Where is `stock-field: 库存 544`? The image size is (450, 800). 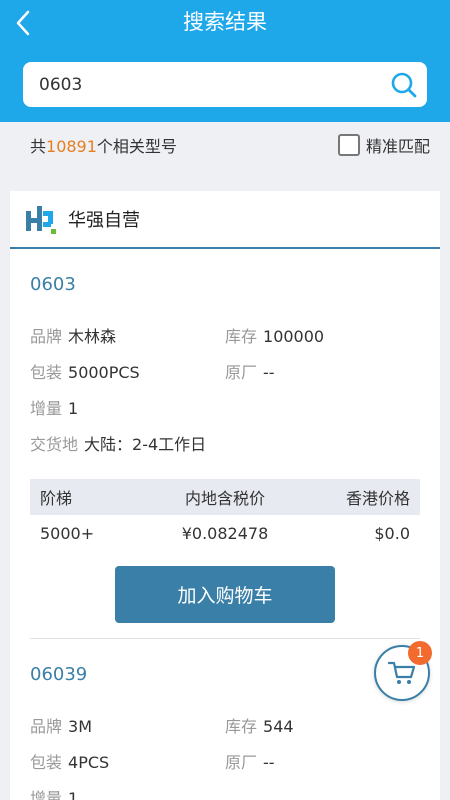 stock-field: 库存 544 is located at coordinates (322, 727).